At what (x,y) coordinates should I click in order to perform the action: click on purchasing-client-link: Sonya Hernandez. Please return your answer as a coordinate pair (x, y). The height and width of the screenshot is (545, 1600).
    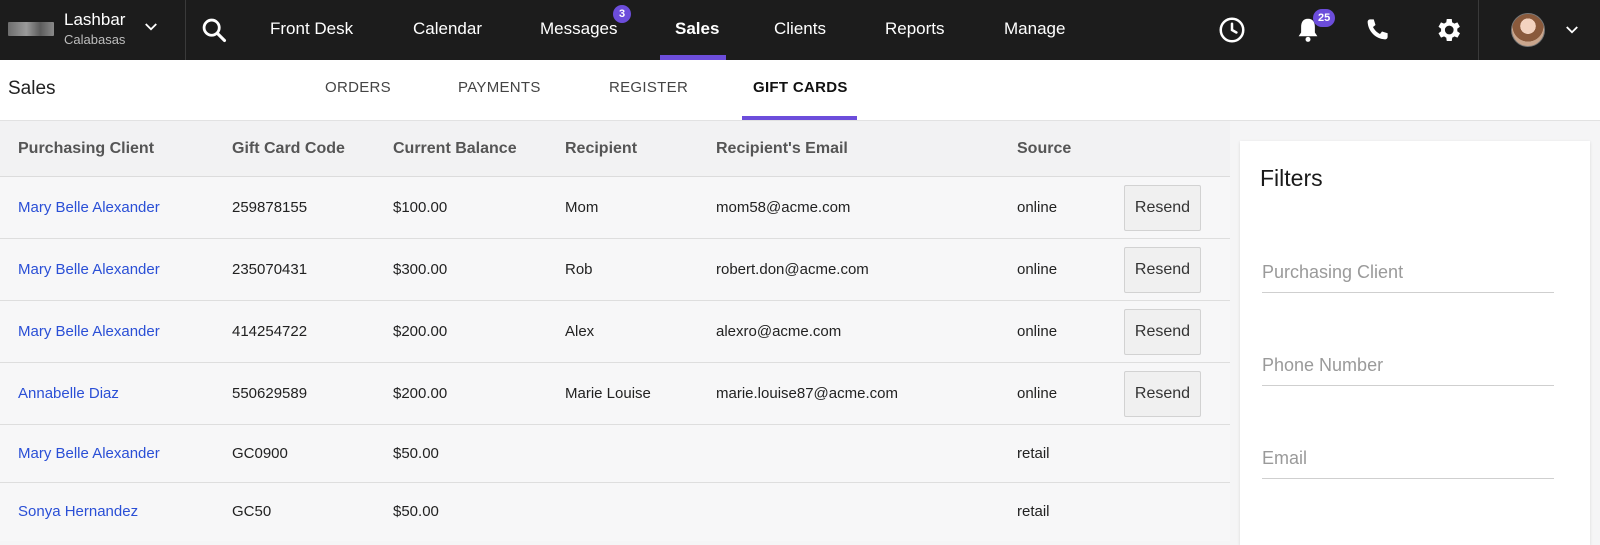
    Looking at the image, I should click on (78, 512).